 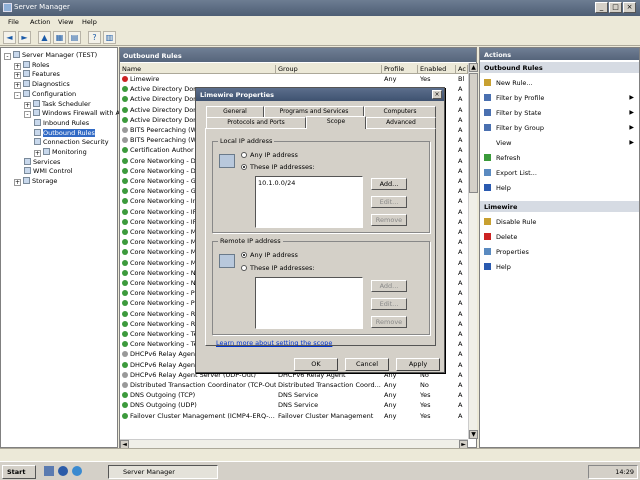 I want to click on powershell-icon, so click(x=63, y=471).